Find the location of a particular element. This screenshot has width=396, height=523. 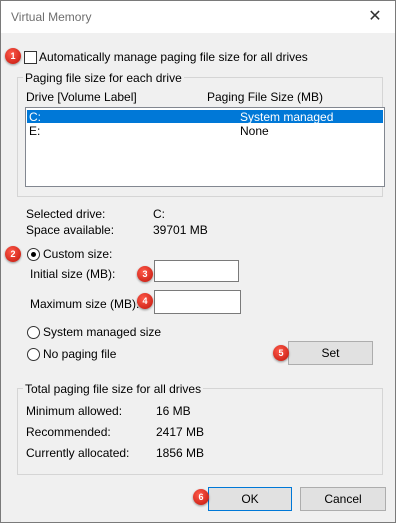

step-badge-2: 2 is located at coordinates (13, 254).